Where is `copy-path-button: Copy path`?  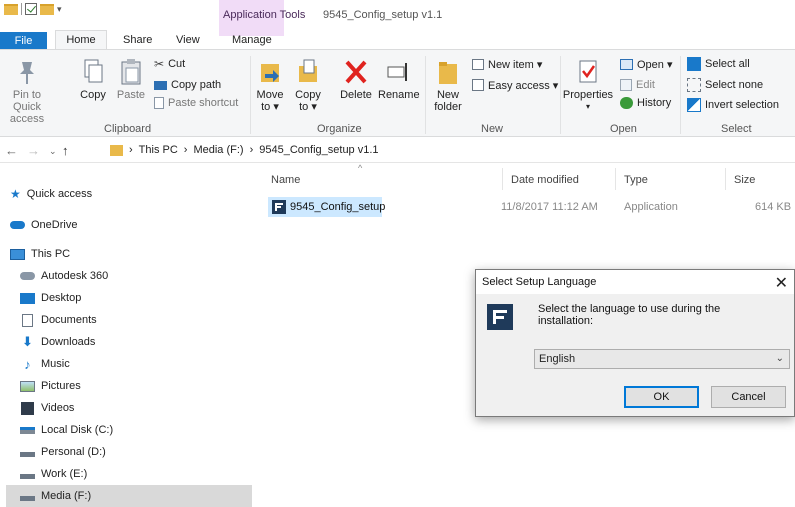
copy-path-button: Copy path is located at coordinates (187, 85).